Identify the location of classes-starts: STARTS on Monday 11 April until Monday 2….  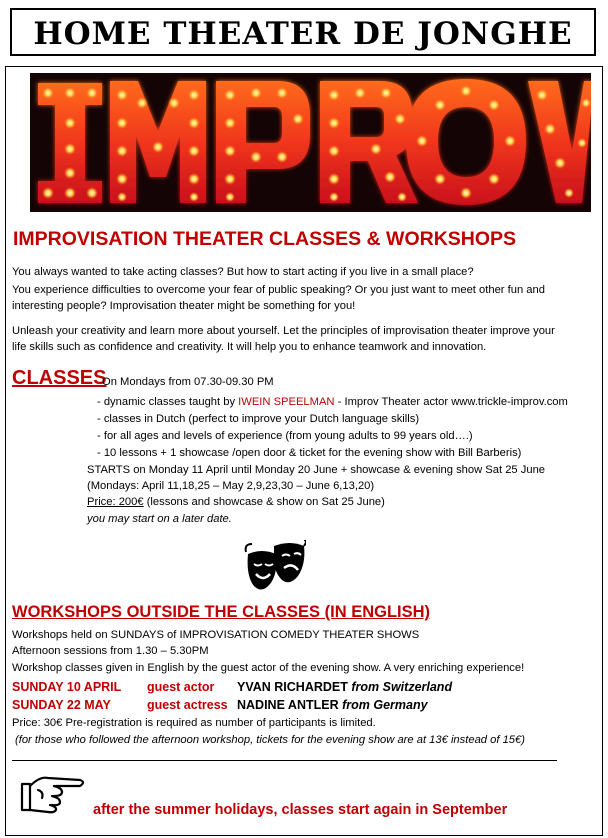
(316, 470).